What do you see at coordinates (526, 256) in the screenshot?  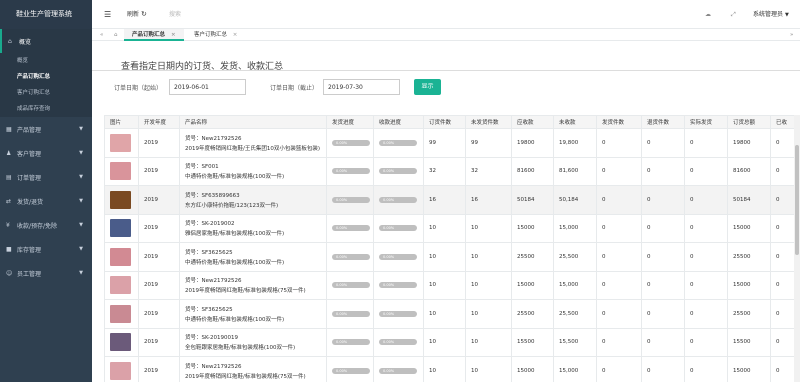 I see `receivable-cell-value: 25500` at bounding box center [526, 256].